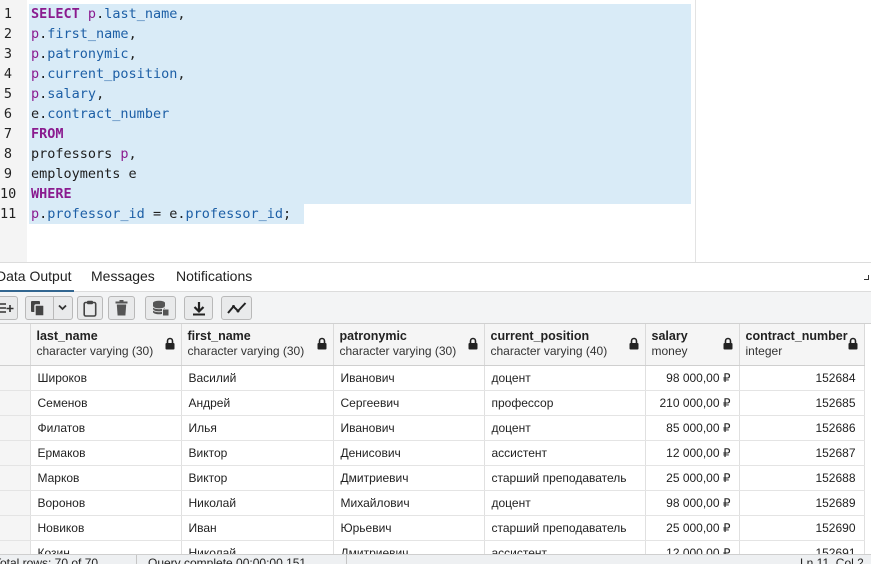 The width and height of the screenshot is (871, 564). I want to click on code-text: p.salary,, so click(67, 94).